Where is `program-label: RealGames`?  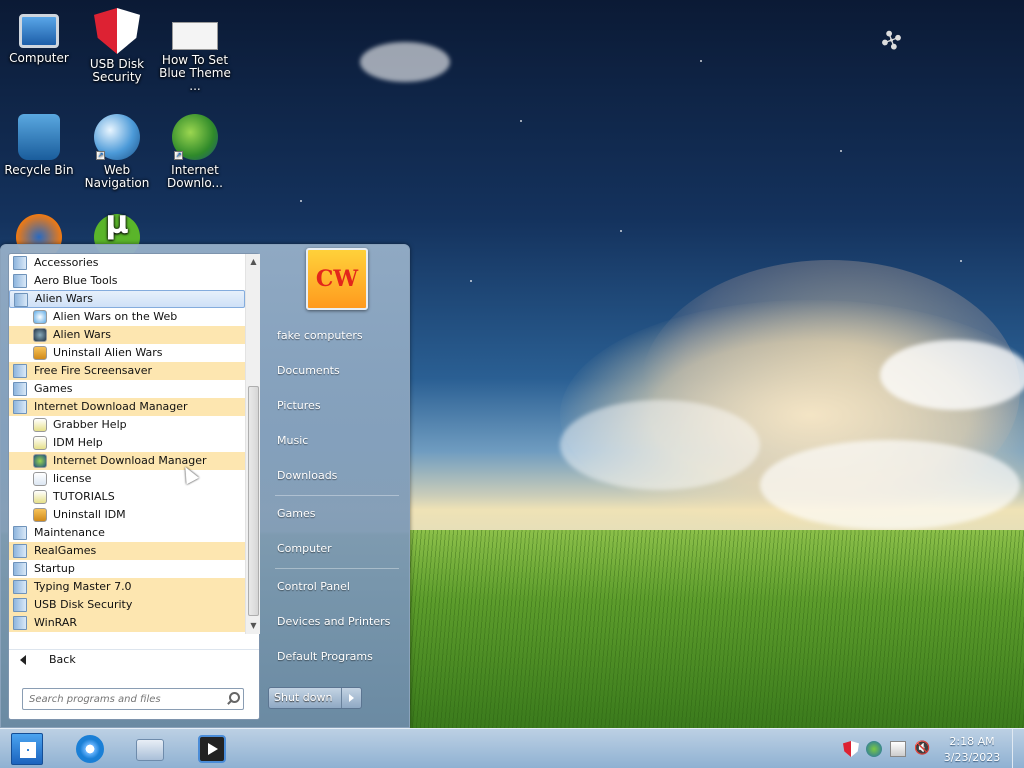 program-label: RealGames is located at coordinates (65, 550).